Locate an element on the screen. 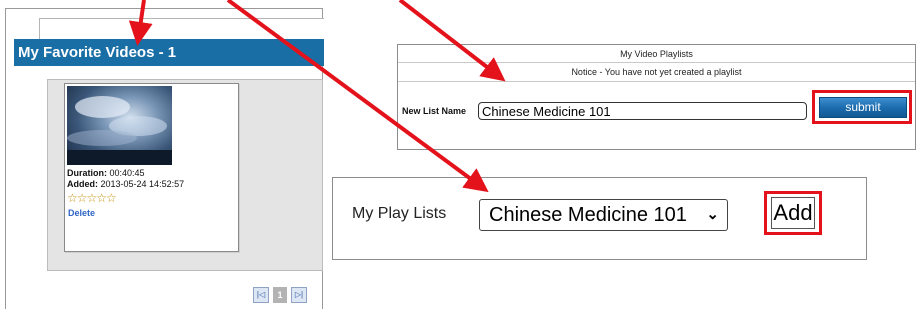  play-lists-label: My Play Lists is located at coordinates (399, 213).